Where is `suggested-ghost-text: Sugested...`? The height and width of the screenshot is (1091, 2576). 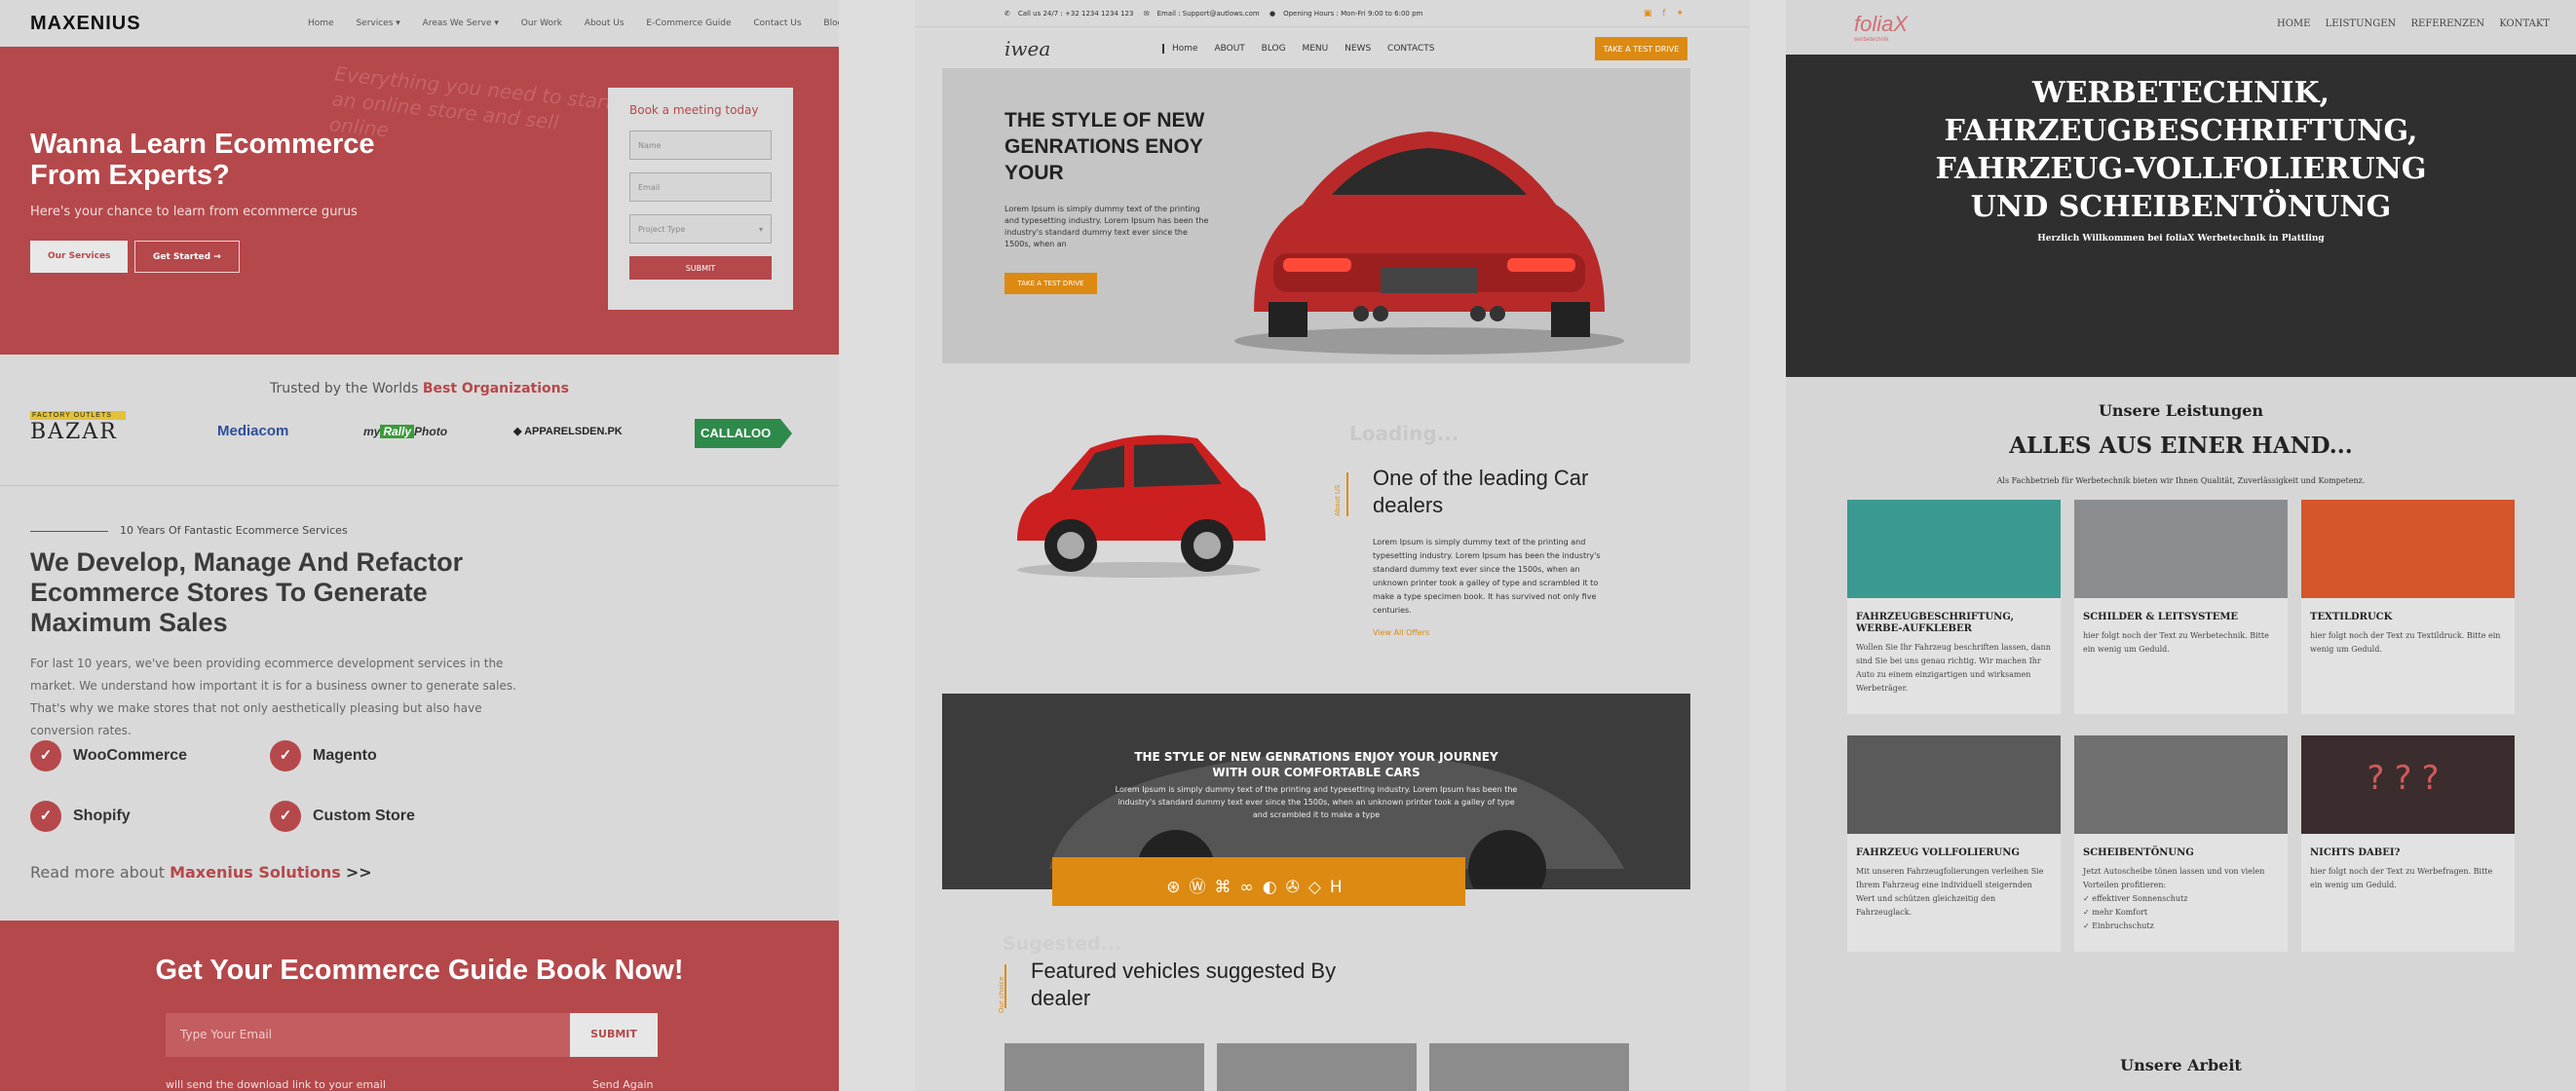
suggested-ghost-text: Sugested... is located at coordinates (1062, 944).